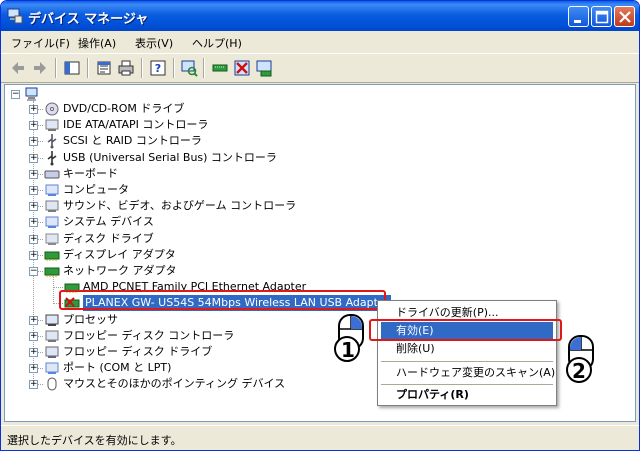 This screenshot has width=640, height=451. Describe the element at coordinates (40, 68) in the screenshot. I see `forward-icon` at that location.